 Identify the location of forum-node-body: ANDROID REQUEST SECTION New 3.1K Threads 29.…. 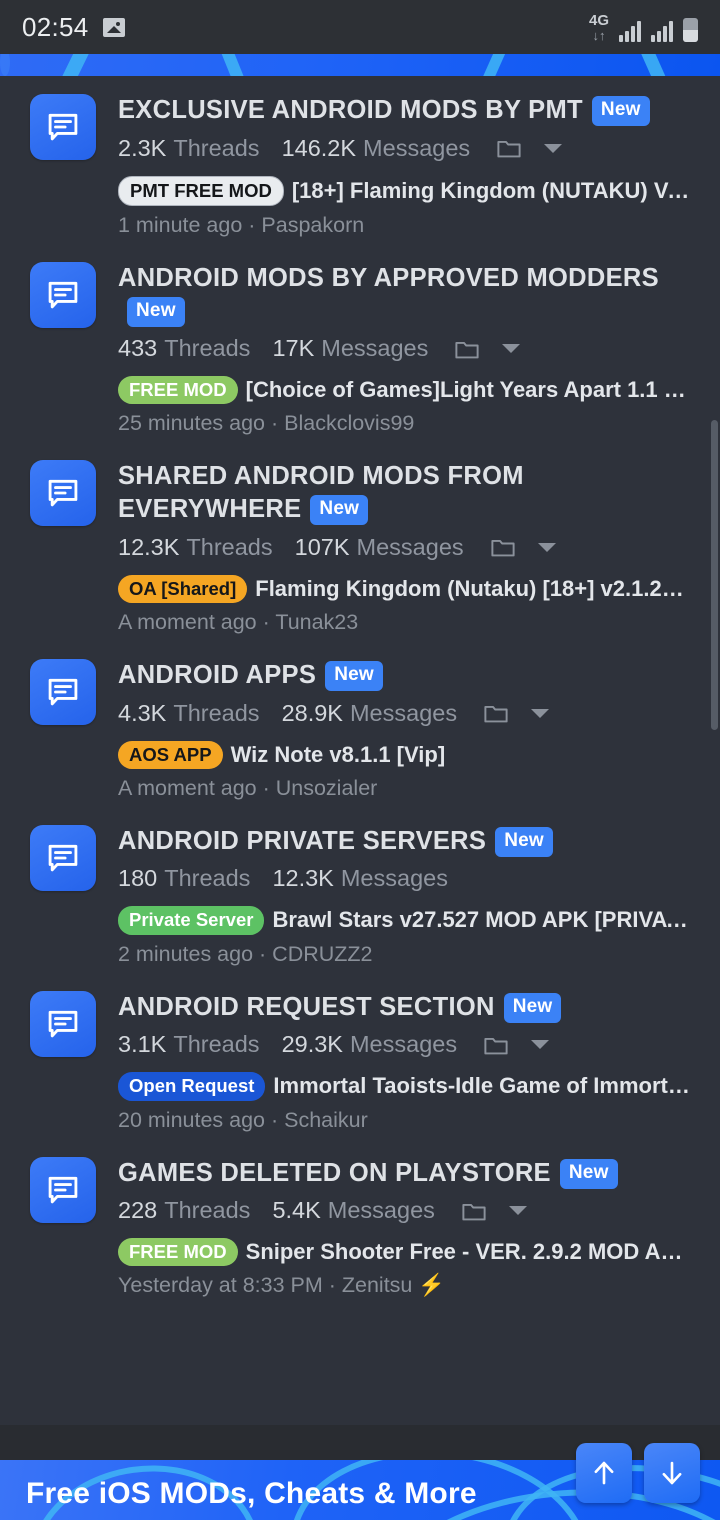
(395, 1062).